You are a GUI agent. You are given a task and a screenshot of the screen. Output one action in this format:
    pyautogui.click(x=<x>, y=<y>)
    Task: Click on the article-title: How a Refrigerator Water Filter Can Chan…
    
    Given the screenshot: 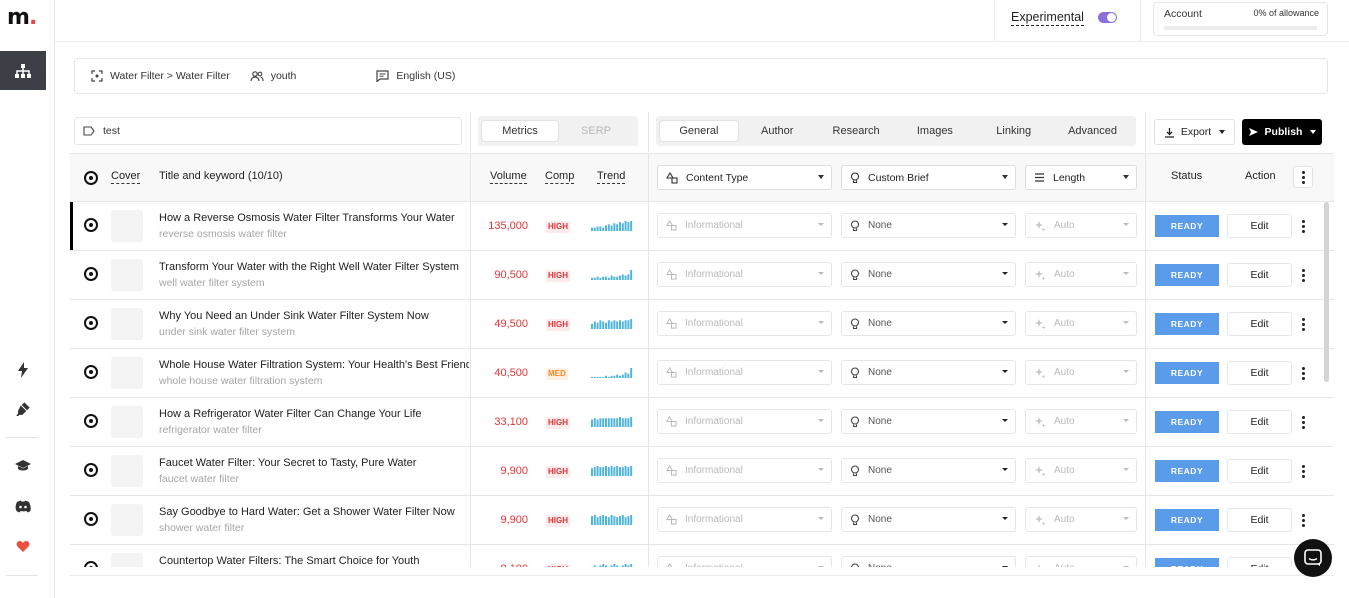 What is the action you would take?
    pyautogui.click(x=314, y=414)
    